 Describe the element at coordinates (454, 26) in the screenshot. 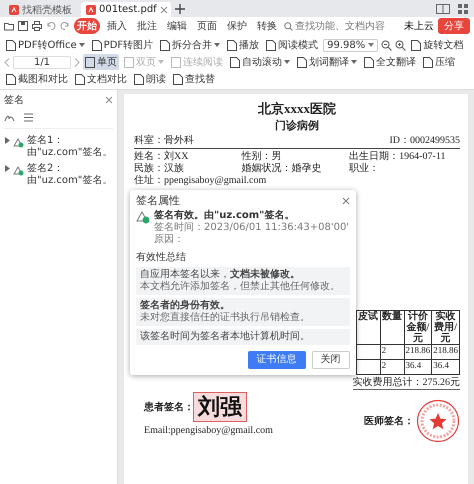

I see `share-button: 分享` at that location.